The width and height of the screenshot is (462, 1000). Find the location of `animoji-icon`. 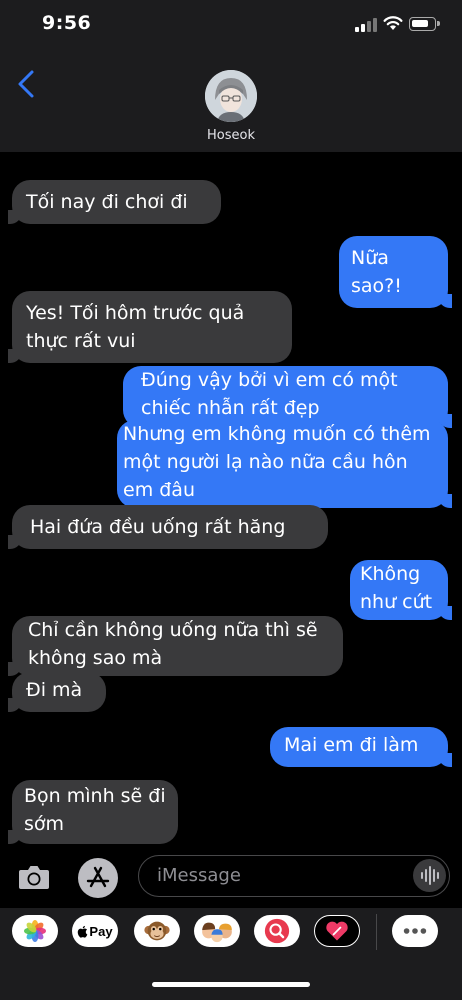

animoji-icon is located at coordinates (157, 931).